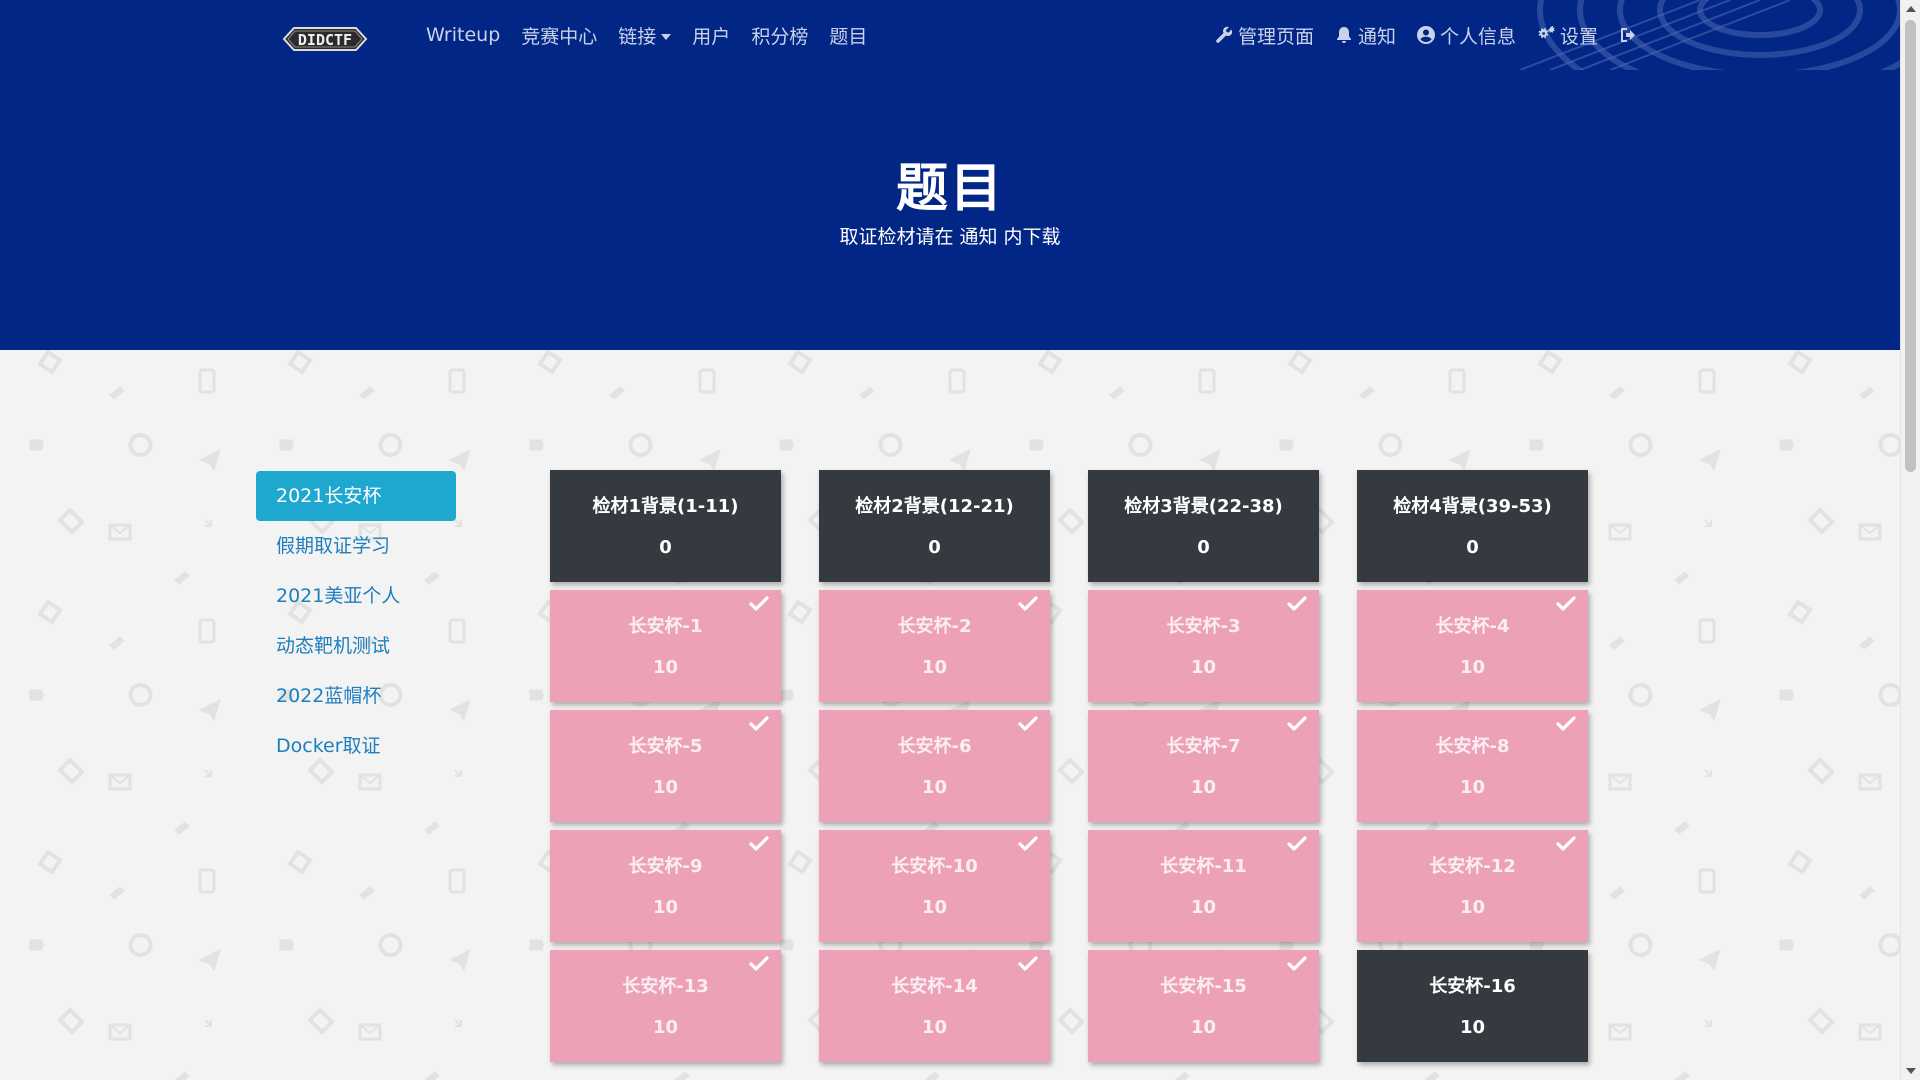 The image size is (1920, 1080). What do you see at coordinates (1472, 646) in the screenshot?
I see `challenge-card: 长安杯-4 10` at bounding box center [1472, 646].